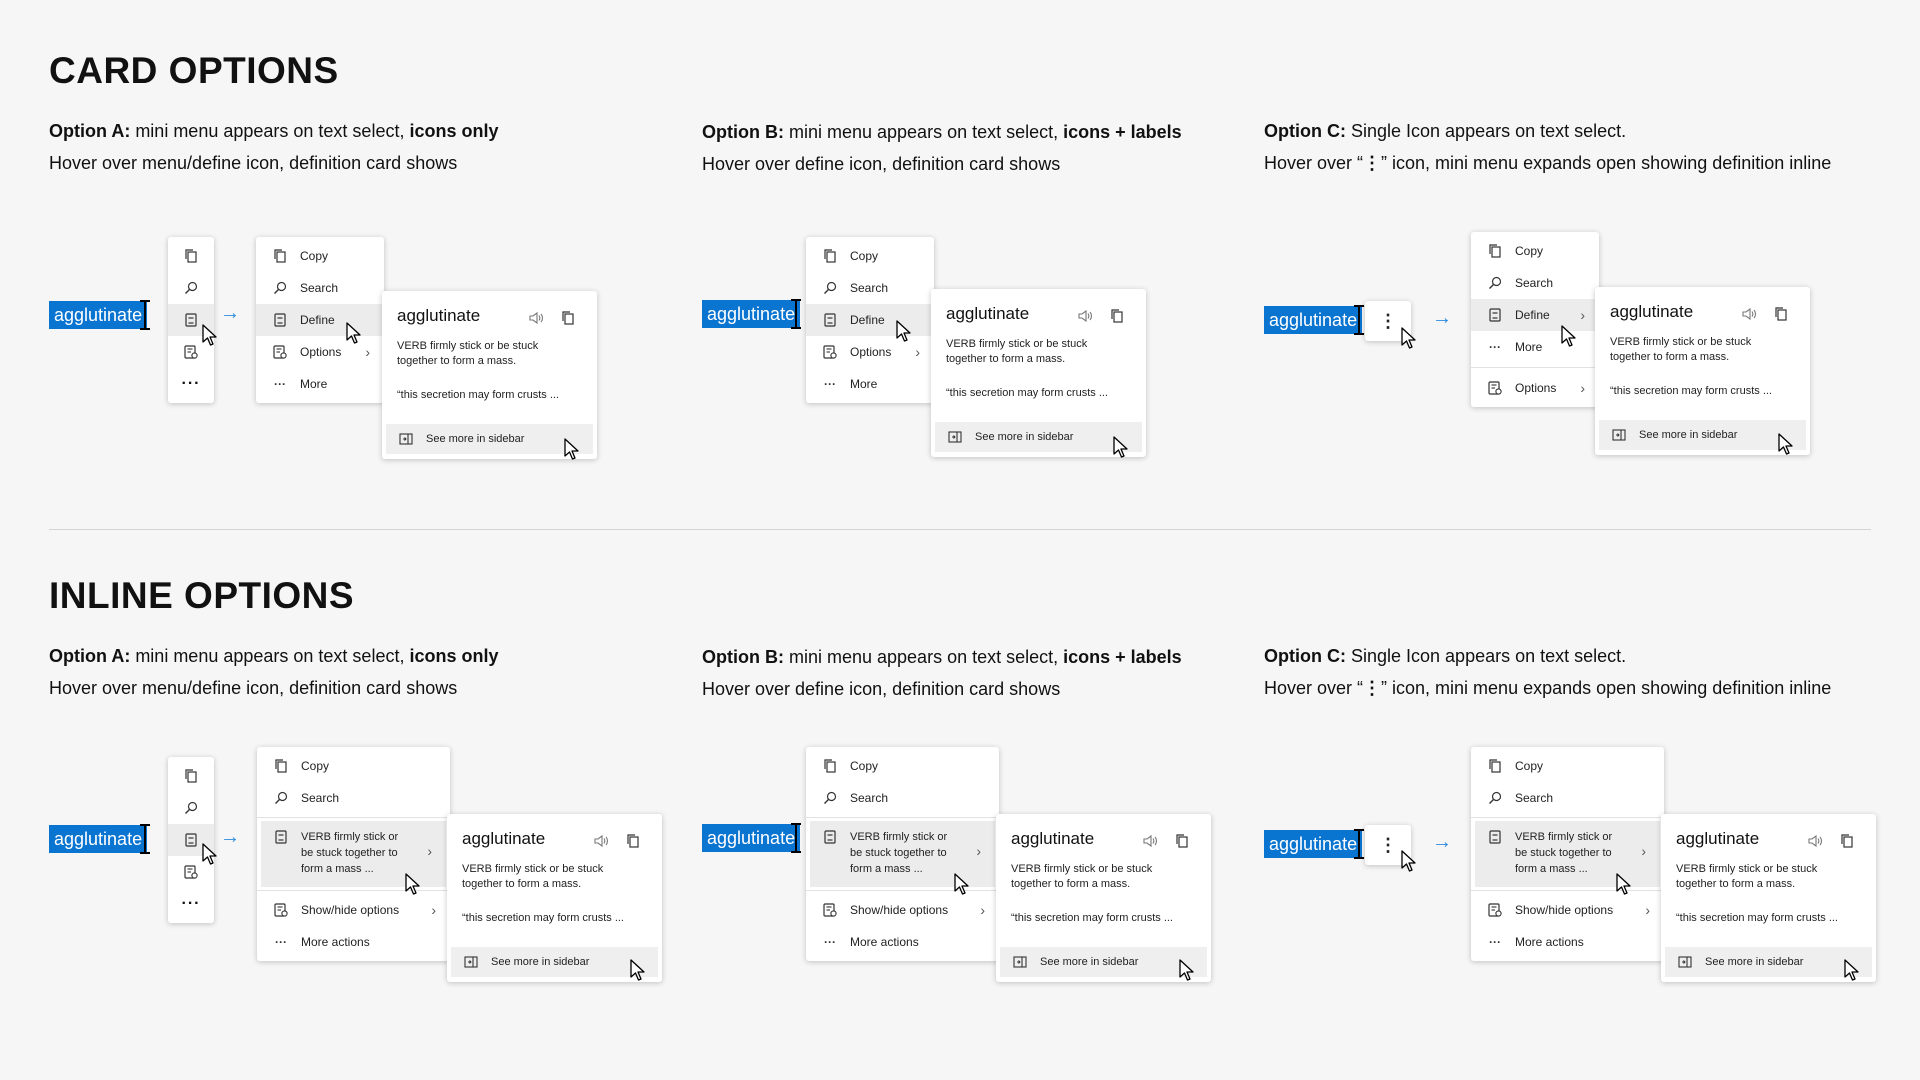 Image resolution: width=1920 pixels, height=1080 pixels. What do you see at coordinates (1535, 315) in the screenshot?
I see `menu-item-define: Define ›` at bounding box center [1535, 315].